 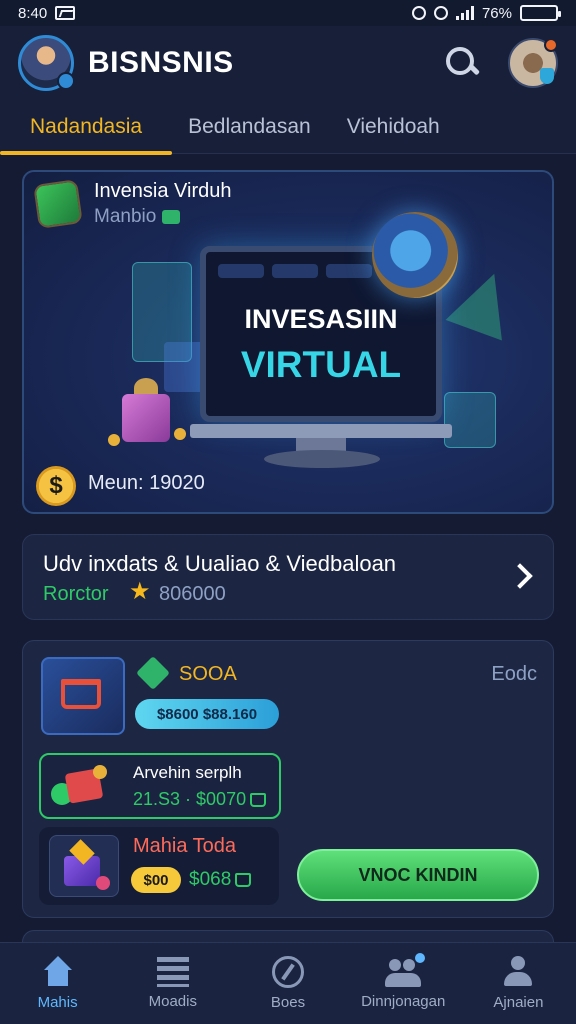 What do you see at coordinates (496, 13) in the screenshot?
I see `battery-percent: 76%` at bounding box center [496, 13].